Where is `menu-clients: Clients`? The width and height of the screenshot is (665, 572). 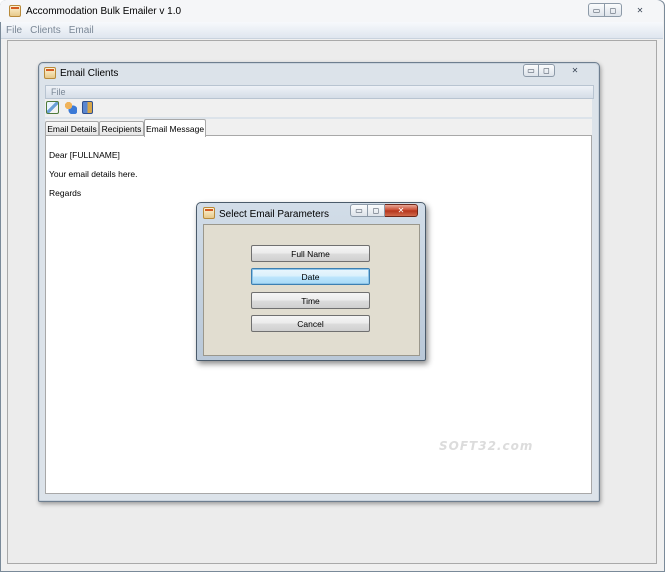 menu-clients: Clients is located at coordinates (45, 30).